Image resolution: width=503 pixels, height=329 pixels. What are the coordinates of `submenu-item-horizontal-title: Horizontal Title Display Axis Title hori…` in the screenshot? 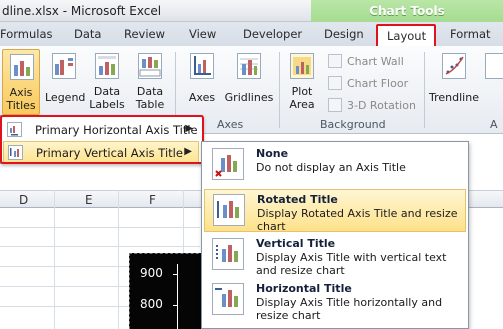 It's located at (335, 300).